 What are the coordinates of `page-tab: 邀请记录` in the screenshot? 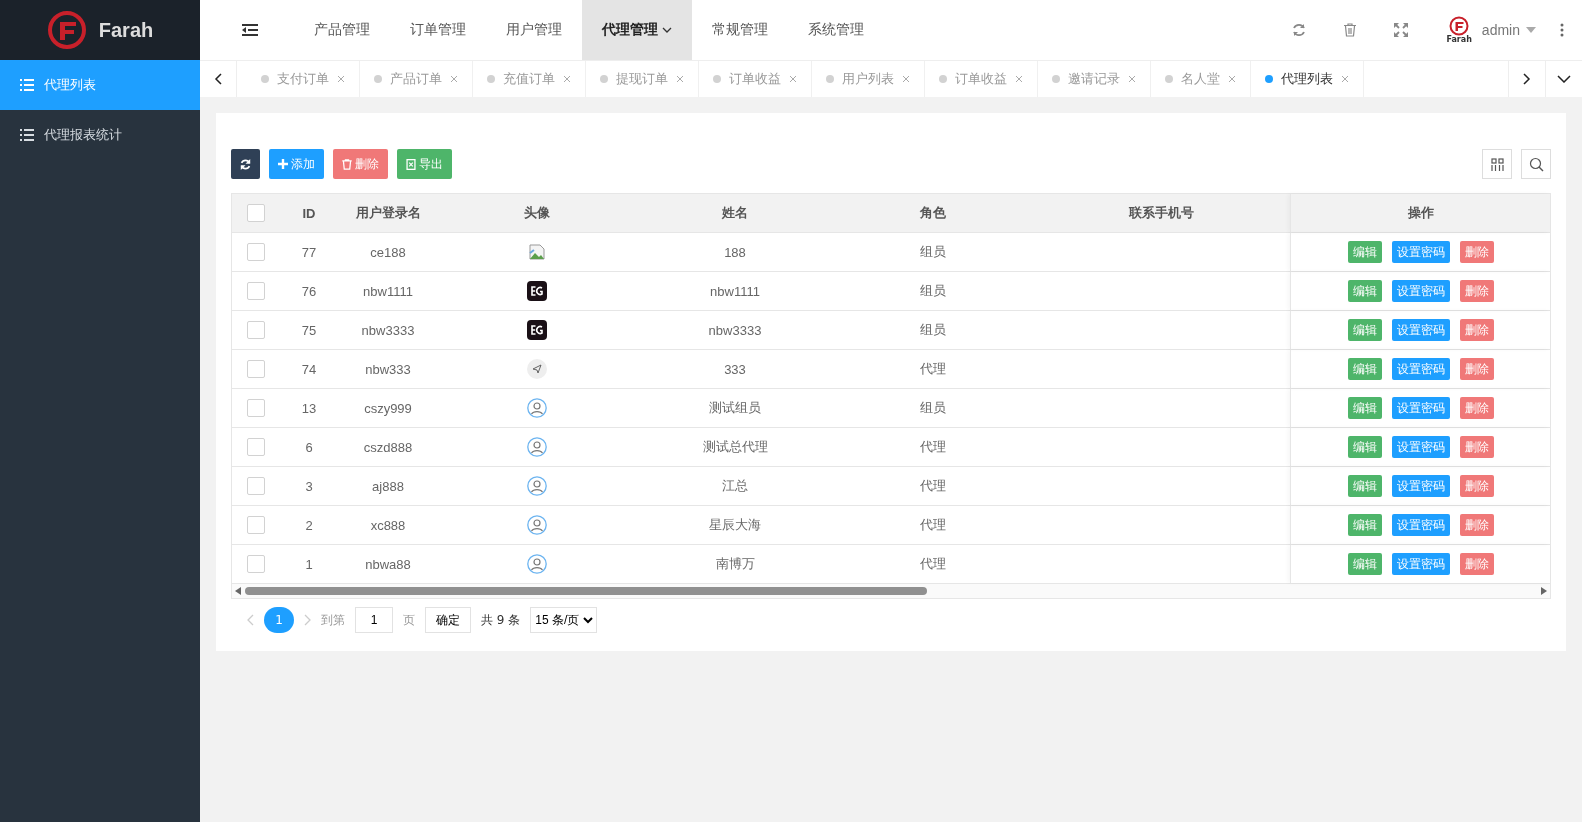 It's located at (1094, 79).